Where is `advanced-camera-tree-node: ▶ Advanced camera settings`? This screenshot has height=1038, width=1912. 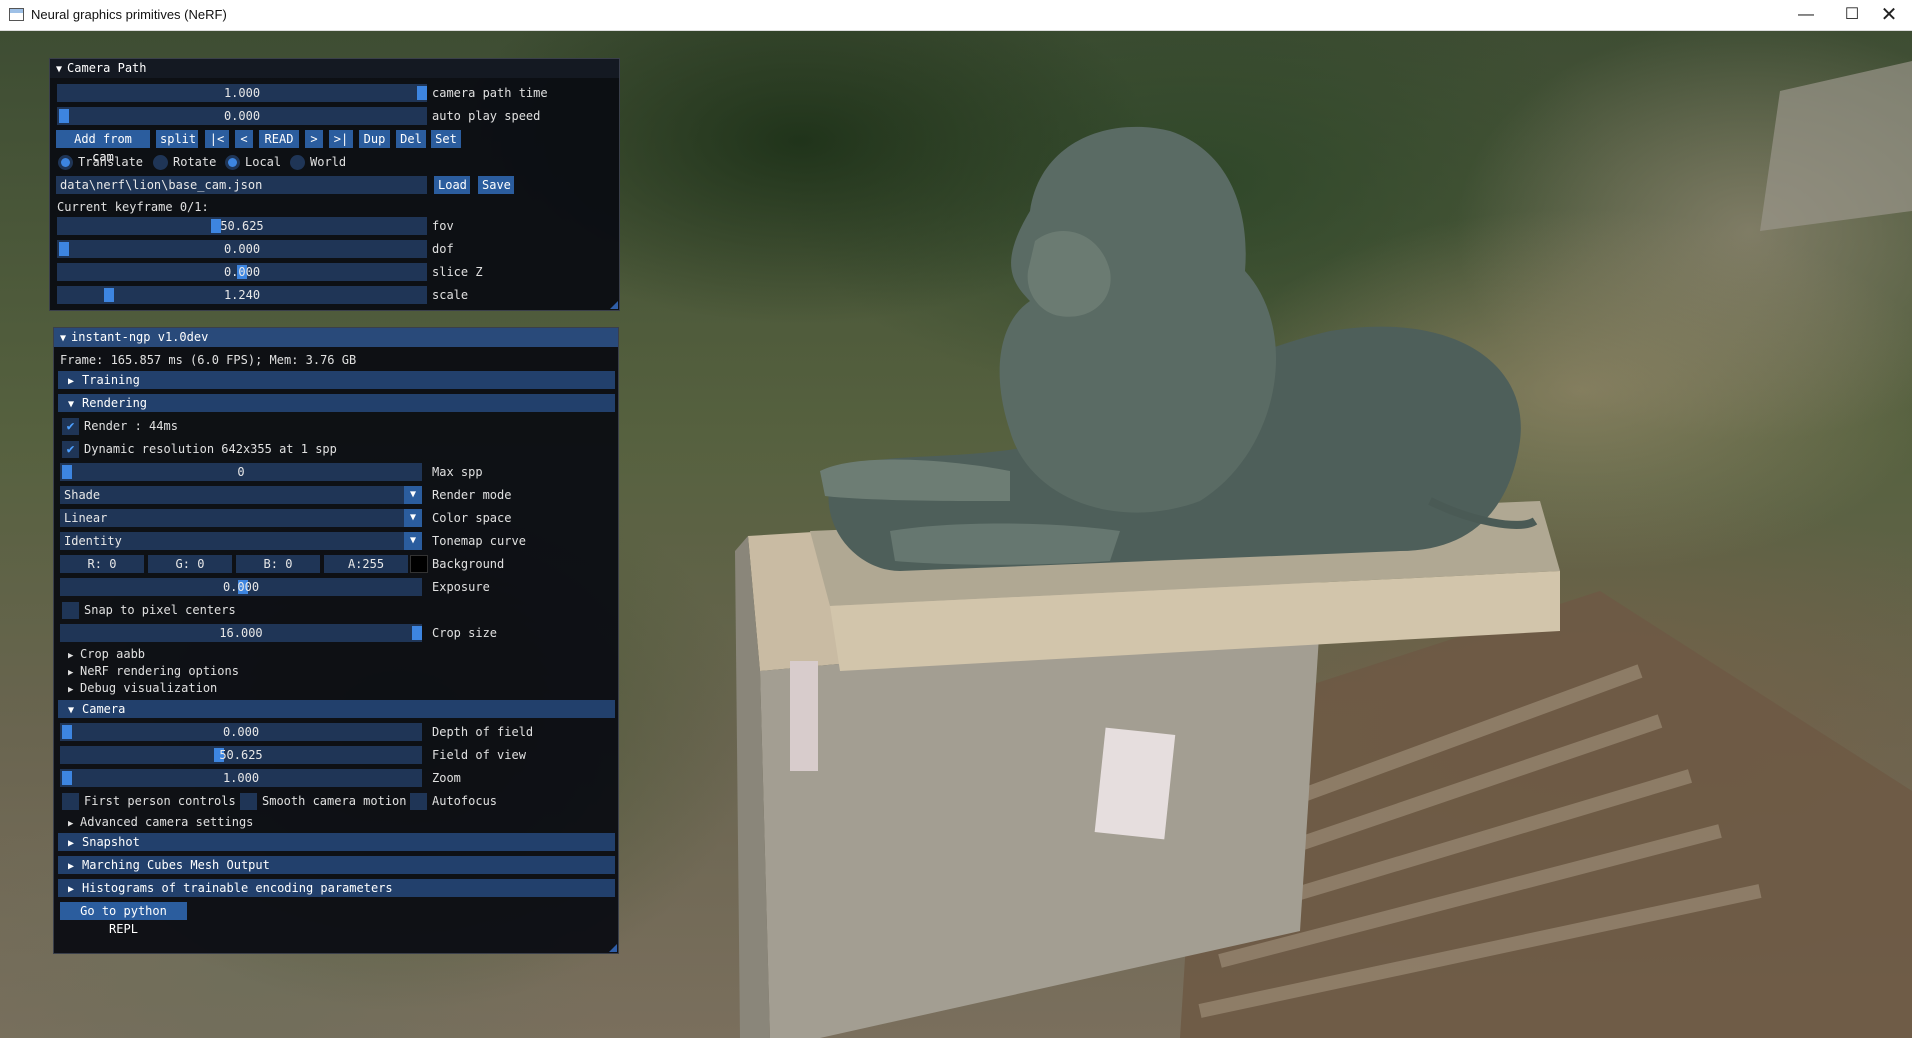
advanced-camera-tree-node: ▶ Advanced camera settings is located at coordinates (160, 823).